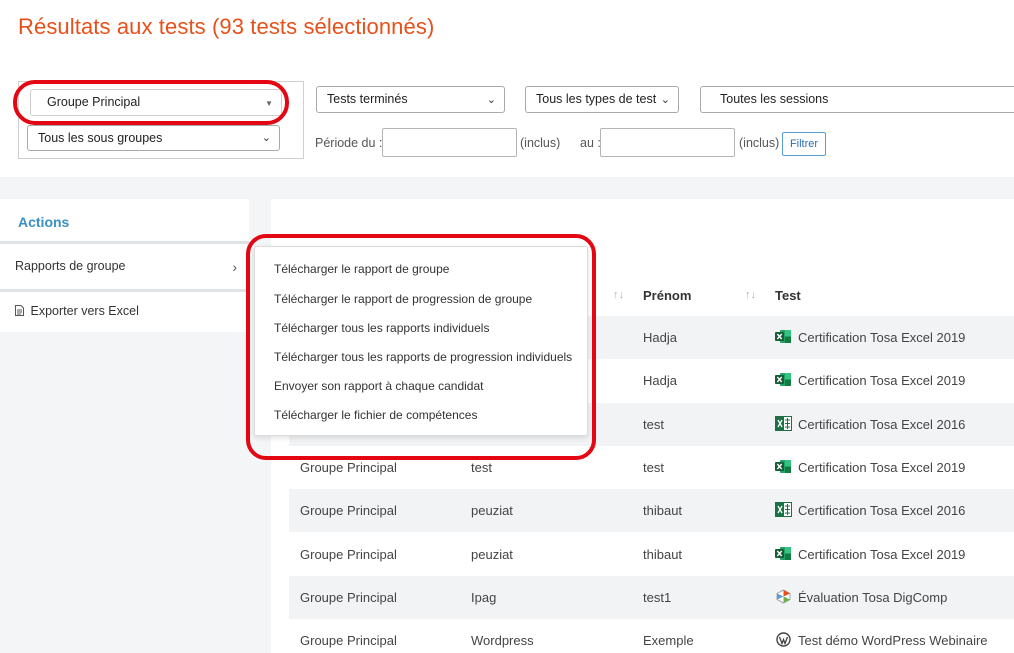 This screenshot has width=1014, height=653. Describe the element at coordinates (94, 102) in the screenshot. I see `group-select-value: Groupe Principal` at that location.